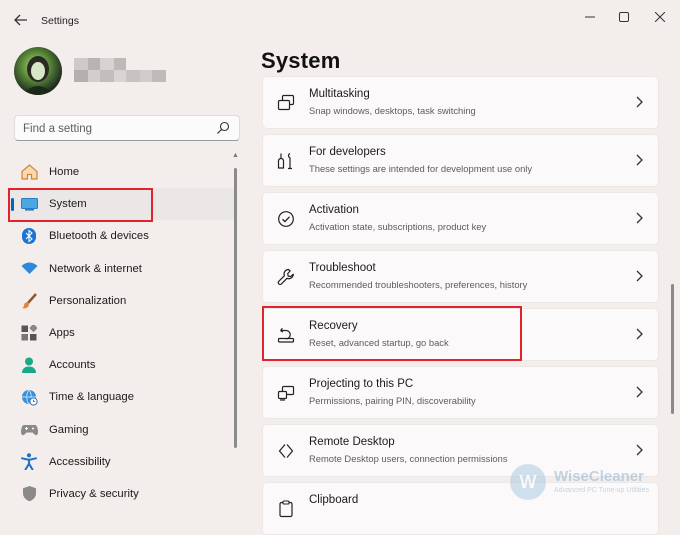 This screenshot has width=680, height=535. Describe the element at coordinates (334, 210) in the screenshot. I see `card-title: Activation` at that location.